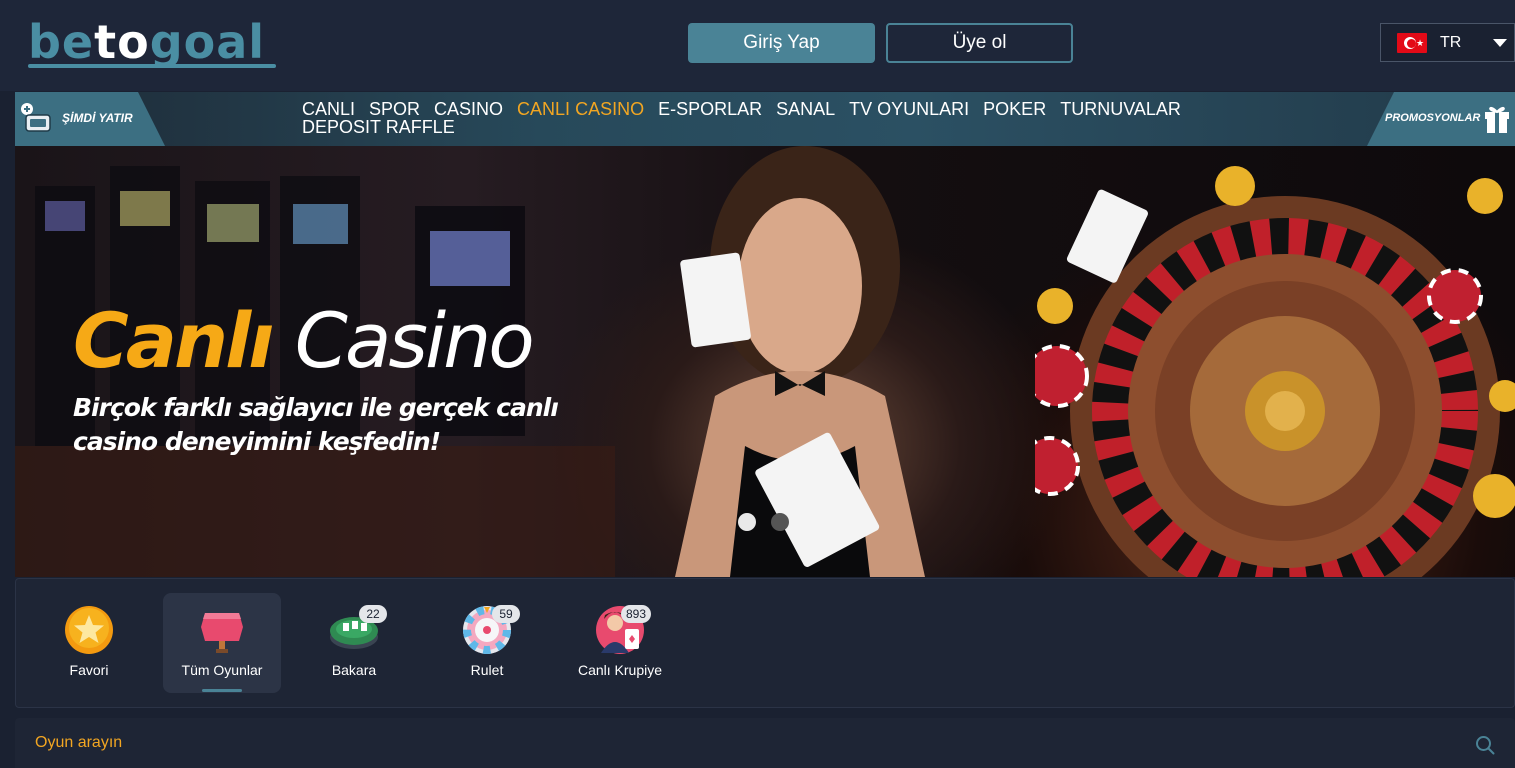 This screenshot has height=768, width=1515. Describe the element at coordinates (354, 670) in the screenshot. I see `category-label: Bakara` at that location.